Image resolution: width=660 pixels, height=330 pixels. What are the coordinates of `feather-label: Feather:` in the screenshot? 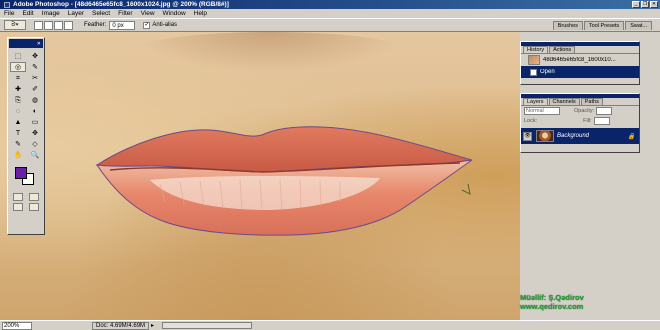 It's located at (95, 25).